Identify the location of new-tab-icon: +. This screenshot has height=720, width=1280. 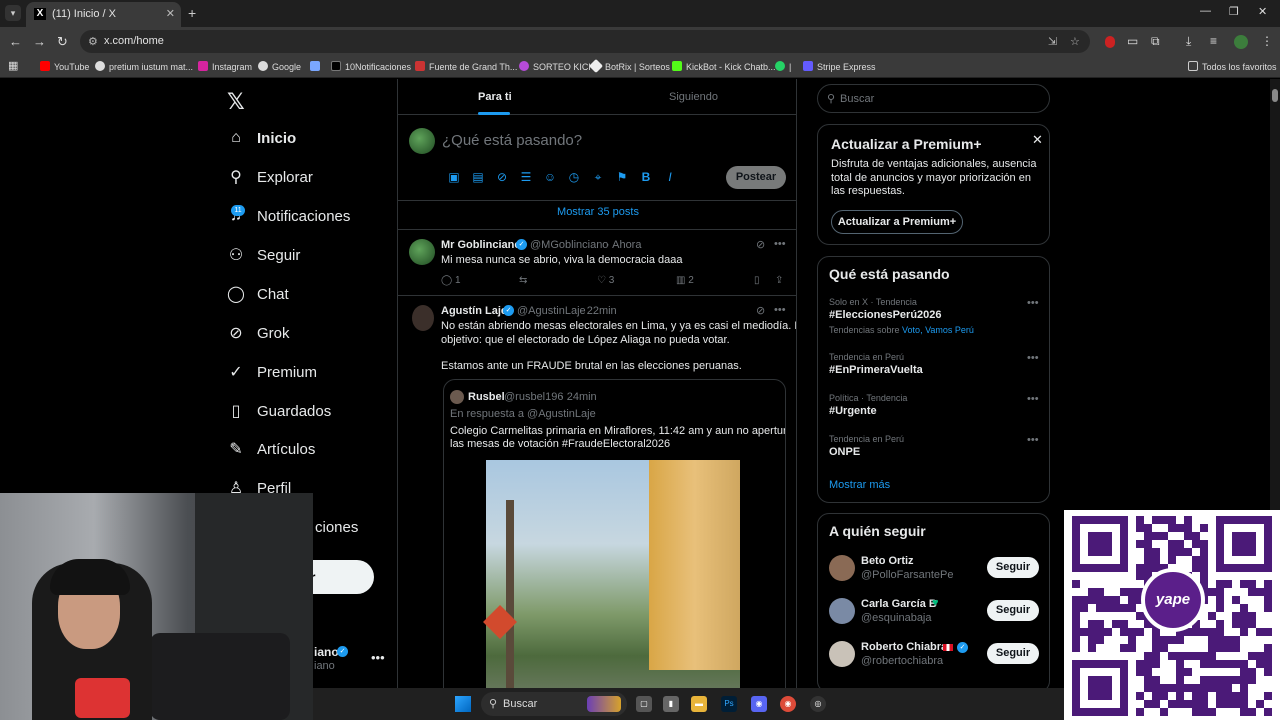
(192, 13).